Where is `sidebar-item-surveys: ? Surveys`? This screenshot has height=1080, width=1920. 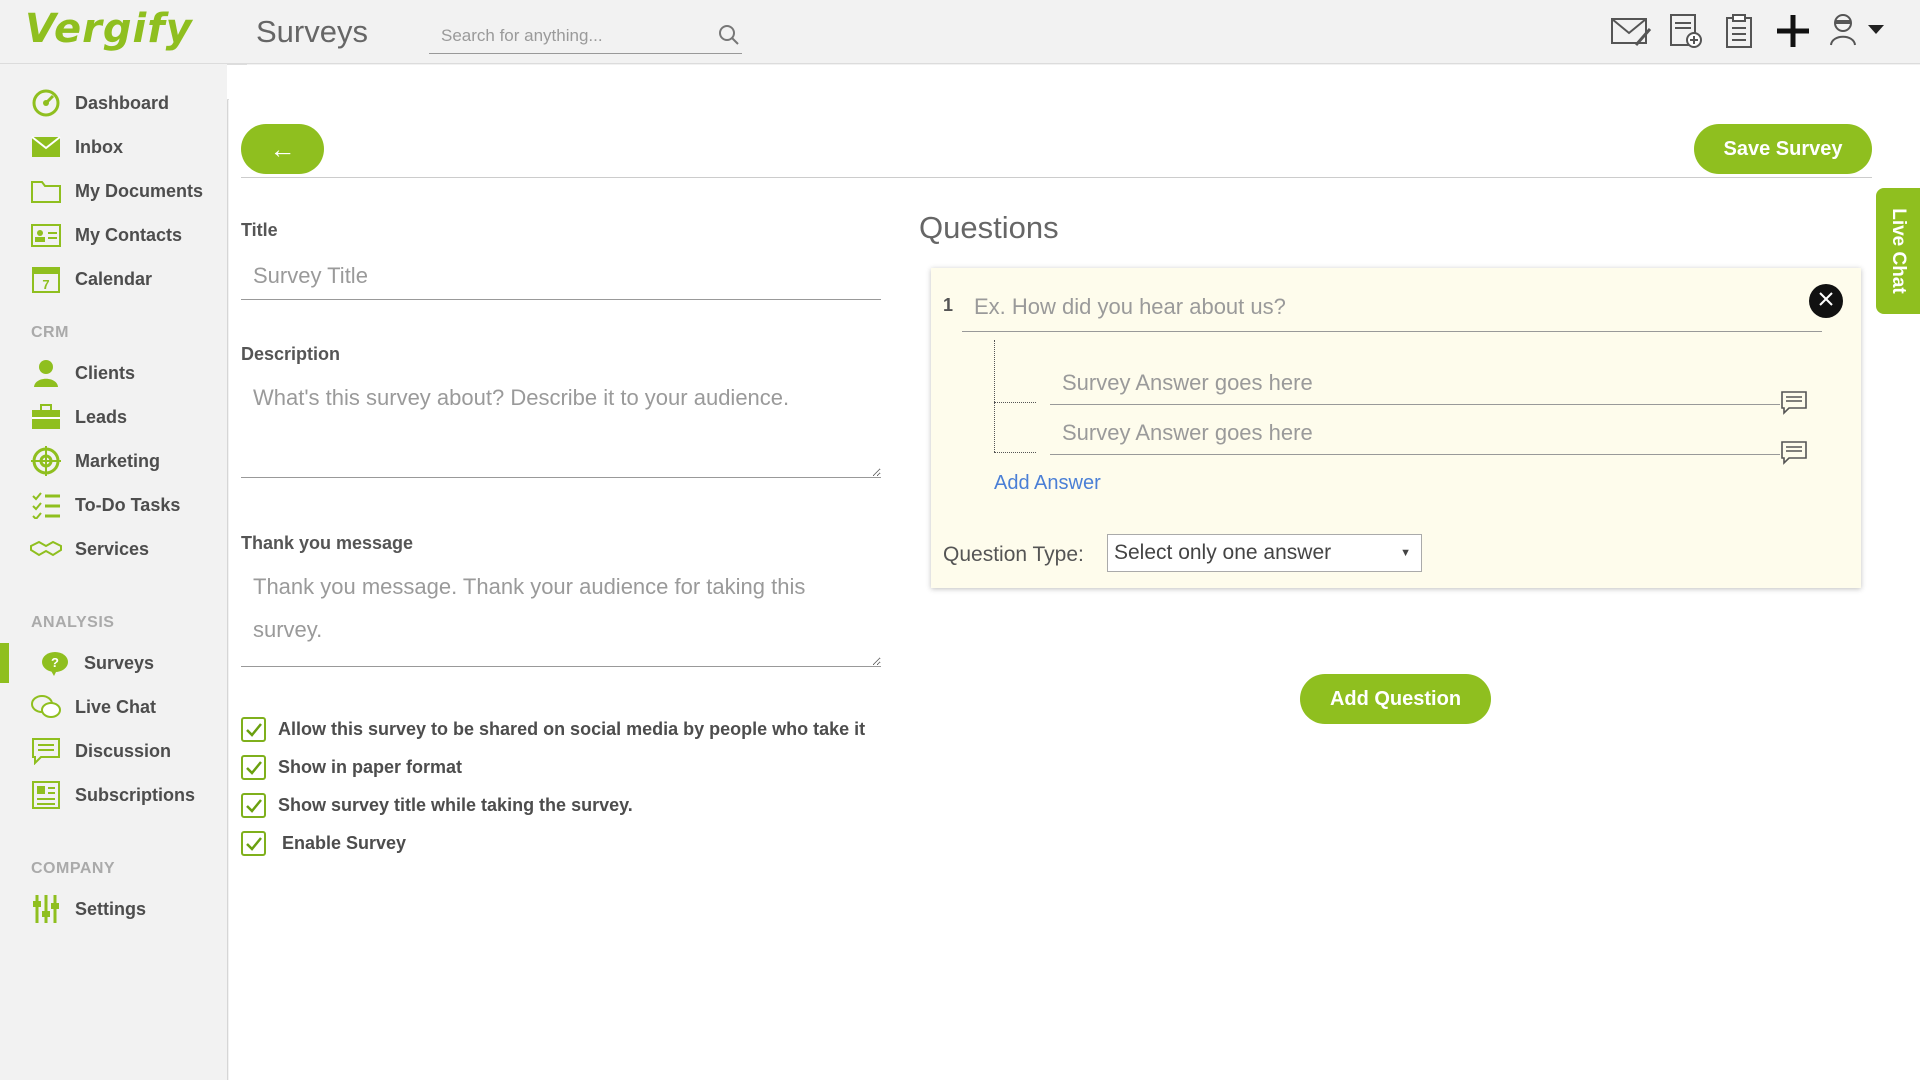 sidebar-item-surveys: ? Surveys is located at coordinates (114, 663).